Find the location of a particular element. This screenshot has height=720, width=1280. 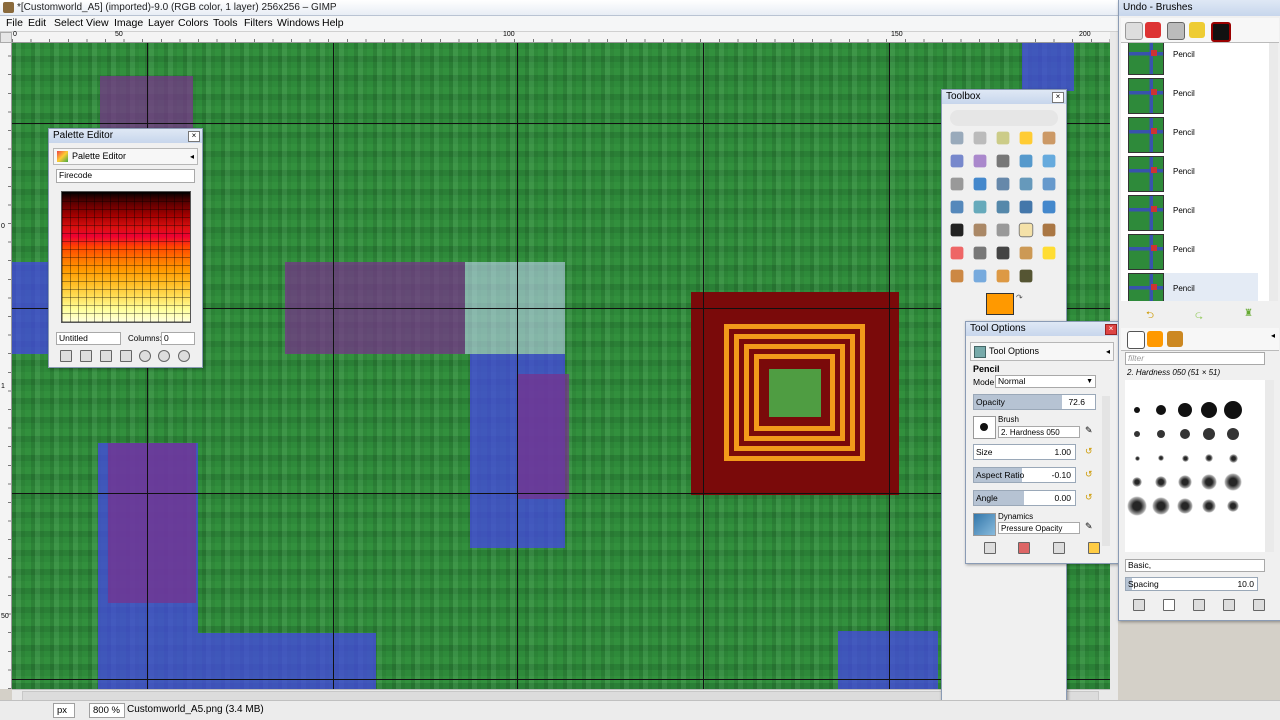

columns-field: 0 is located at coordinates (178, 338).